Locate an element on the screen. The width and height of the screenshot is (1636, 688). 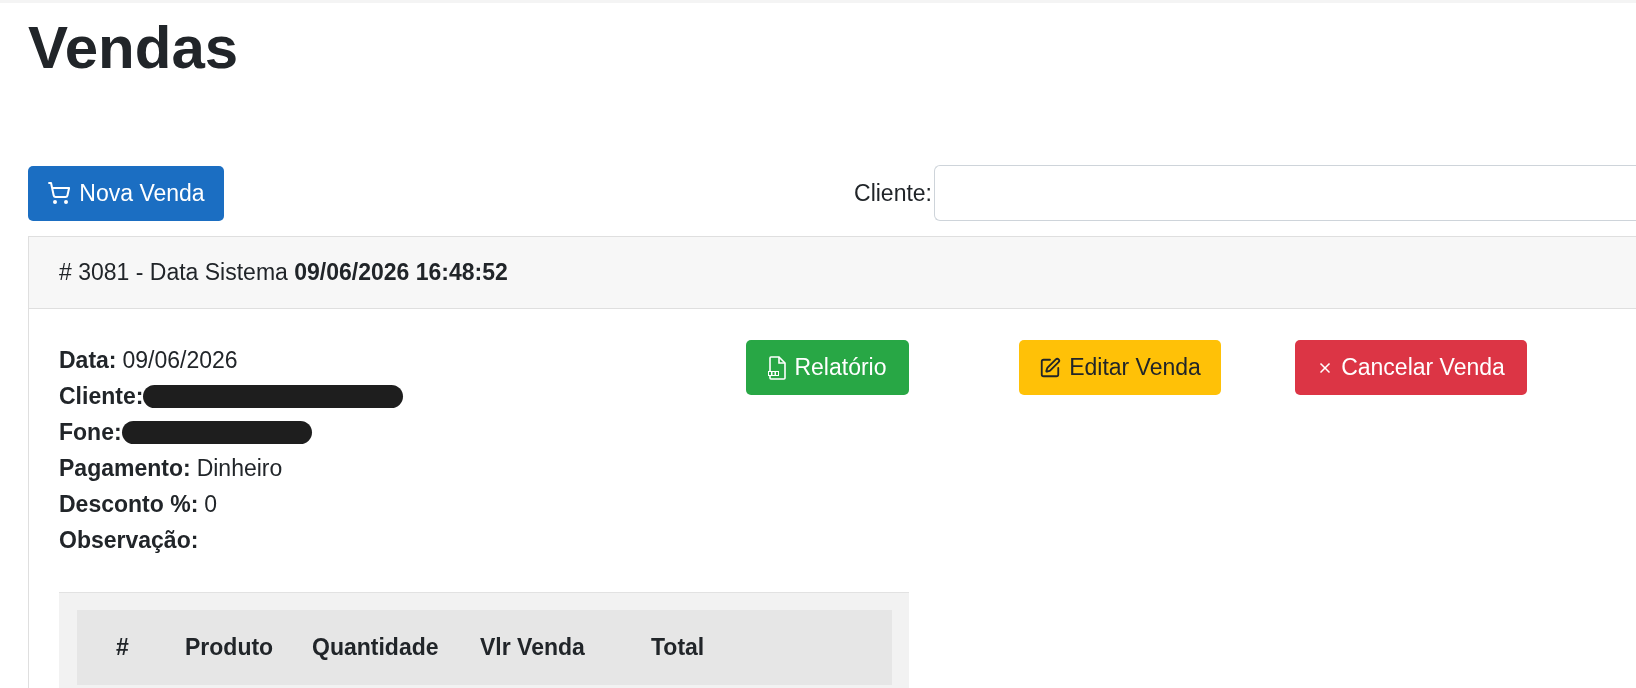
page-title: Vendas is located at coordinates (133, 48).